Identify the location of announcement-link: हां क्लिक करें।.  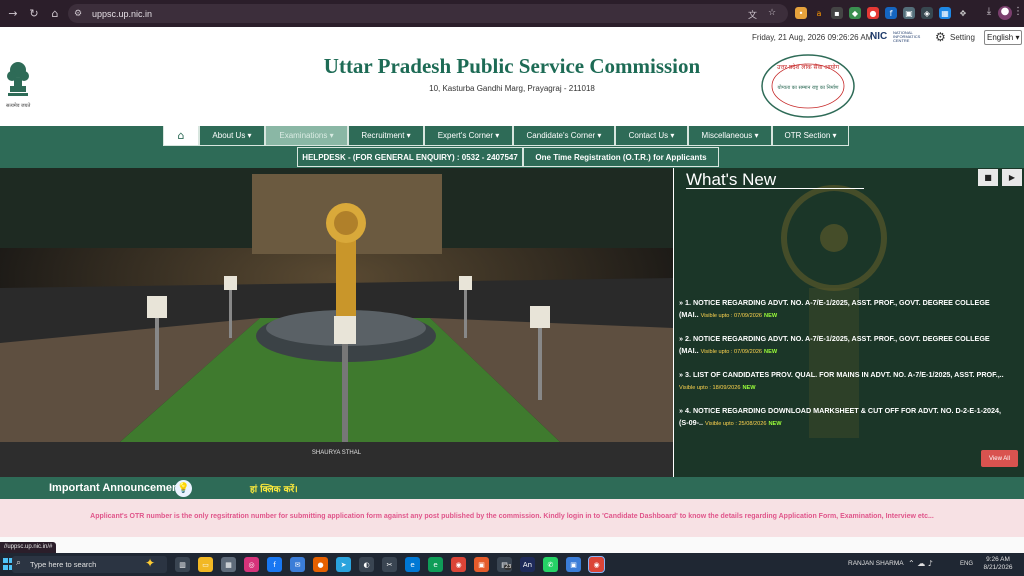
(274, 488).